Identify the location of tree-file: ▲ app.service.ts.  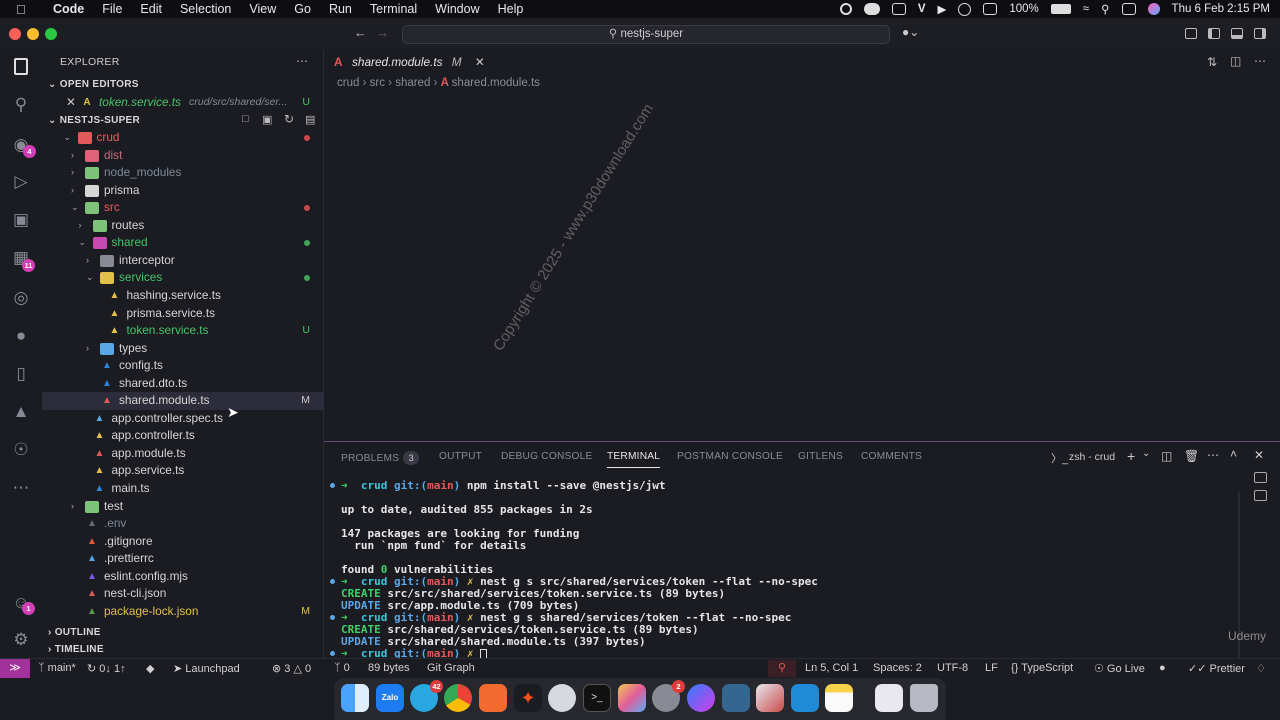
(183, 471).